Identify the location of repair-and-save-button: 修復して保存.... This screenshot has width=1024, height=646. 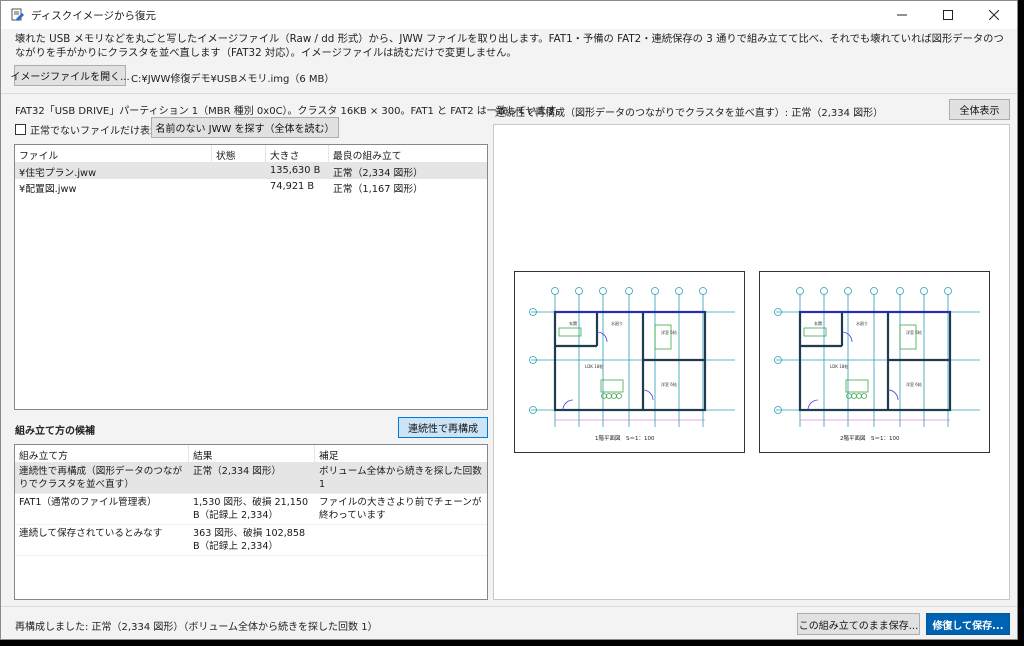
(968, 624).